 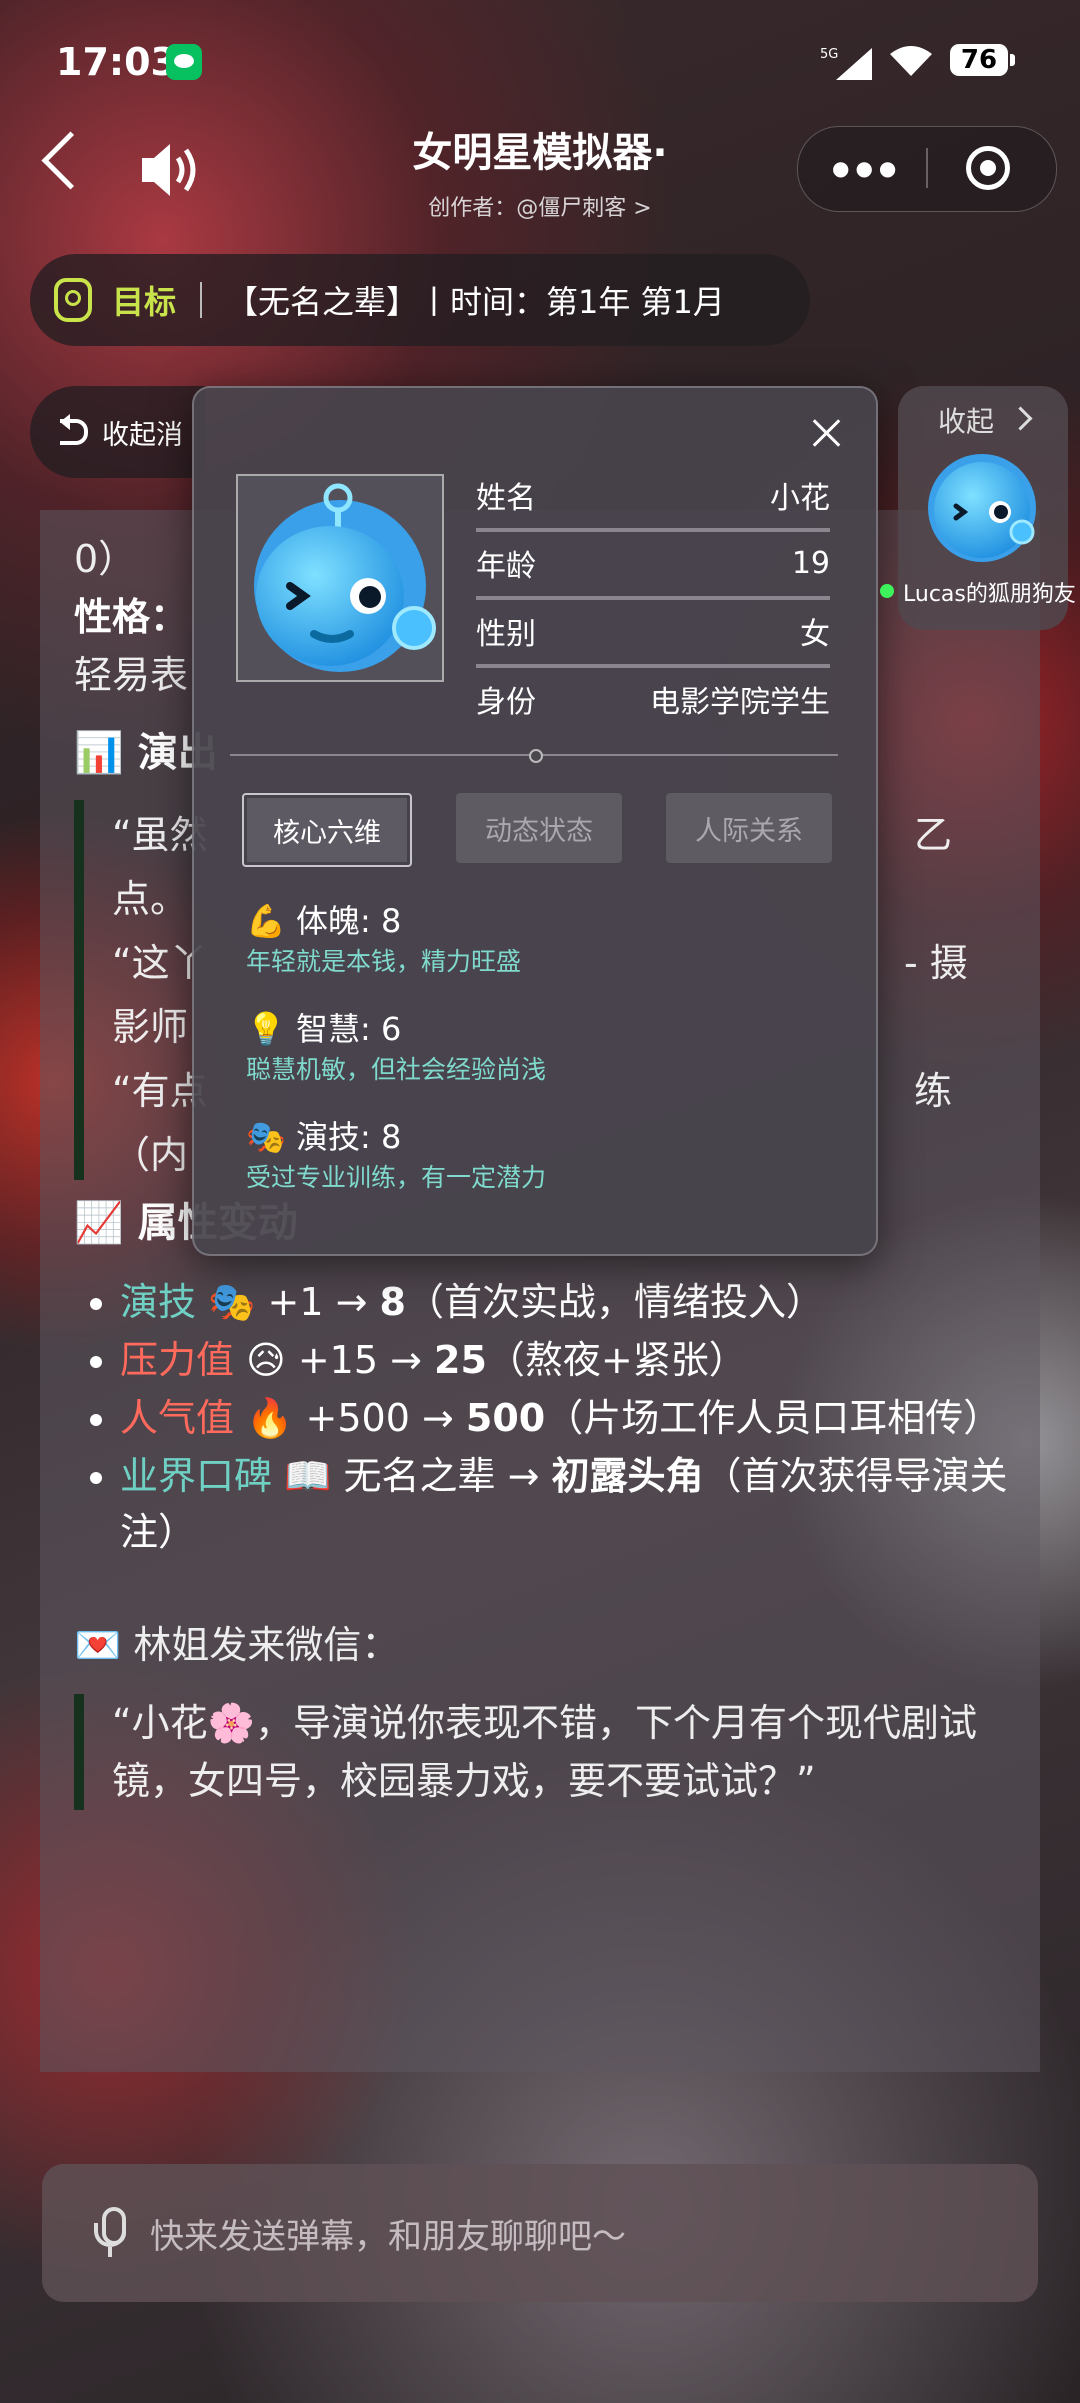 What do you see at coordinates (927, 168) in the screenshot?
I see `capsule-divider` at bounding box center [927, 168].